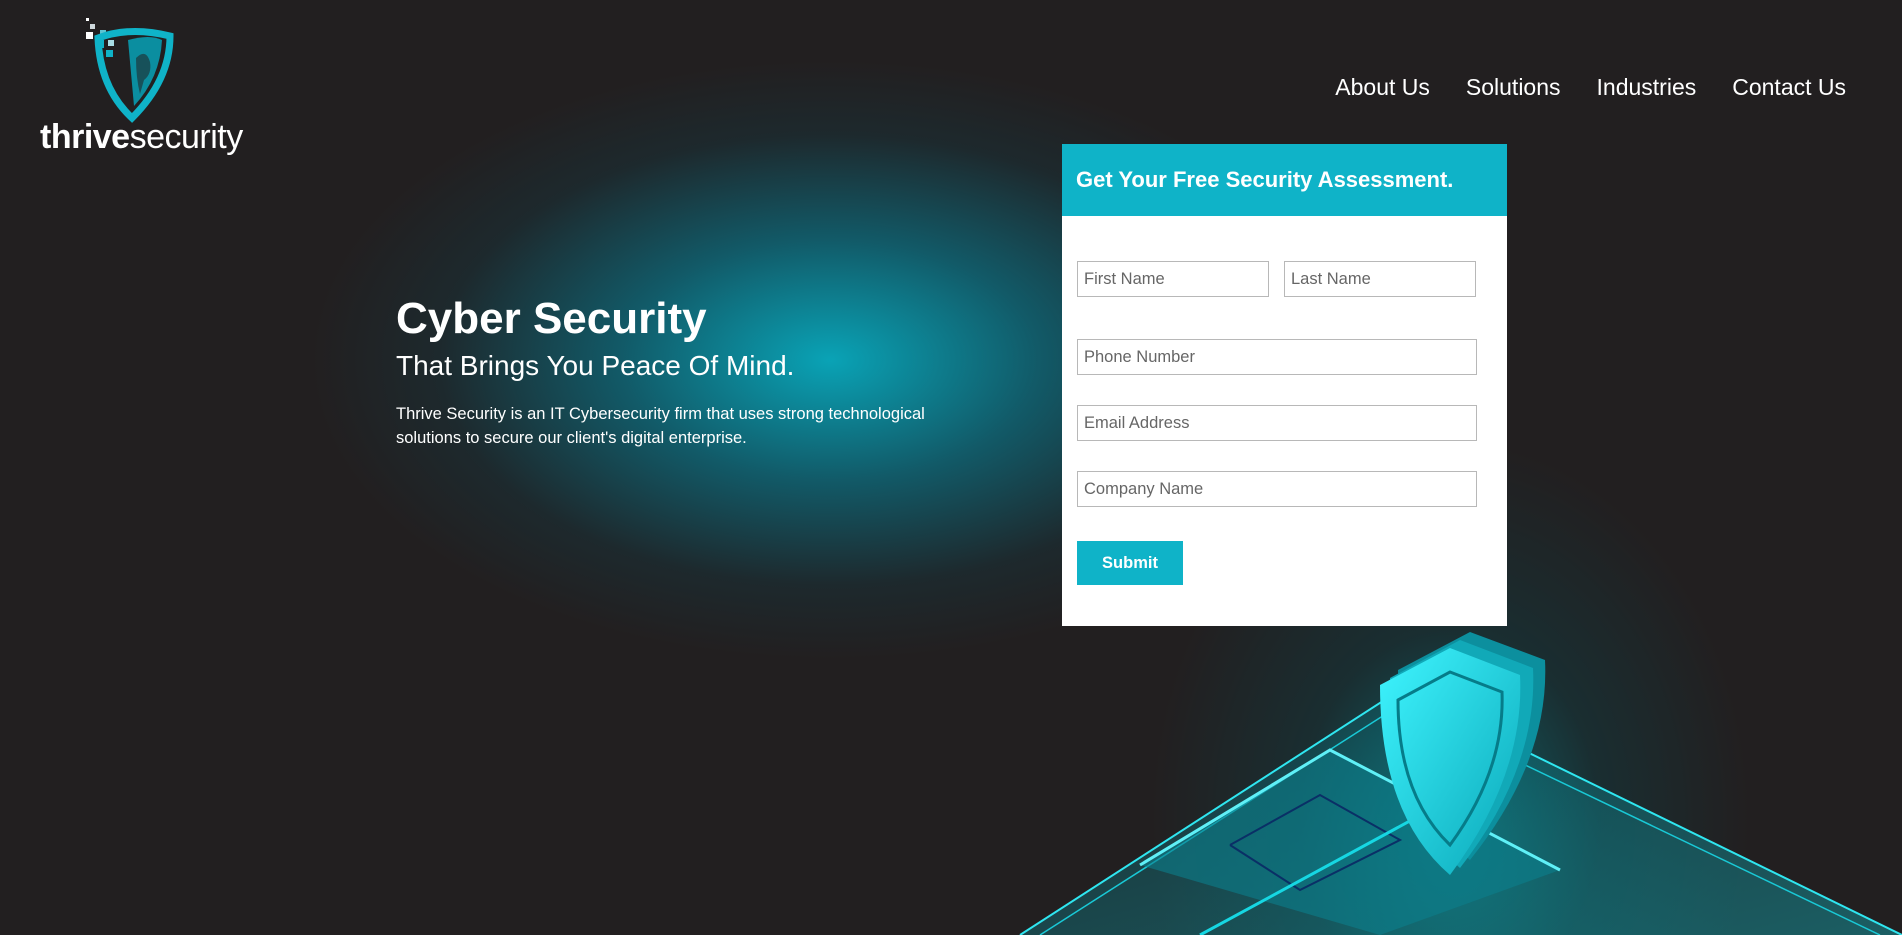 The image size is (1902, 935). What do you see at coordinates (1277, 423) in the screenshot?
I see `email-input` at bounding box center [1277, 423].